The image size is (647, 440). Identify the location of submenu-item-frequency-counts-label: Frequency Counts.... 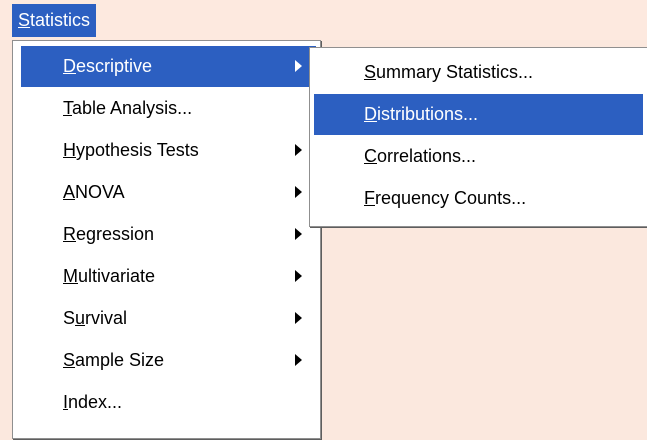
(445, 198).